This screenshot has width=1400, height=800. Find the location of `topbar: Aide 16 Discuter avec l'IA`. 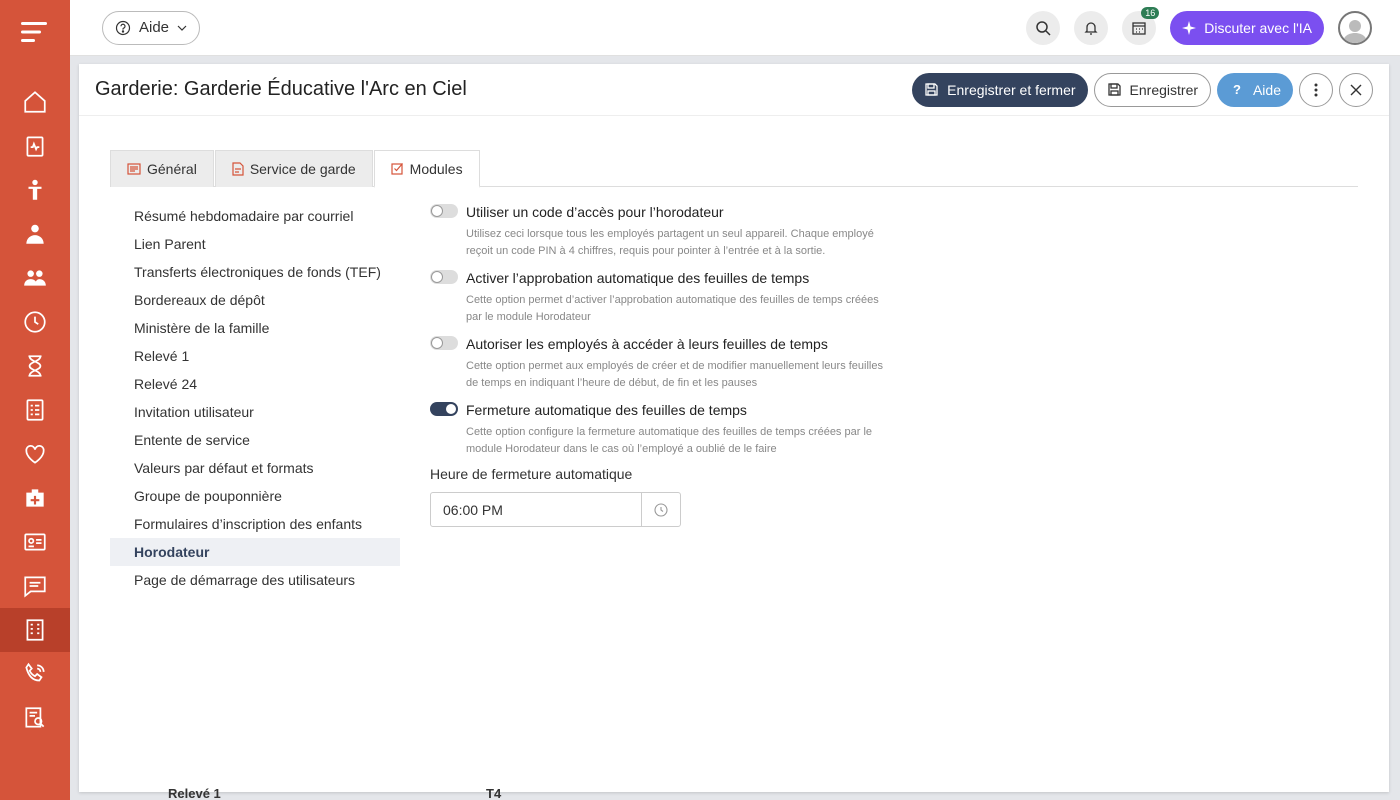

topbar: Aide 16 Discuter avec l'IA is located at coordinates (735, 28).